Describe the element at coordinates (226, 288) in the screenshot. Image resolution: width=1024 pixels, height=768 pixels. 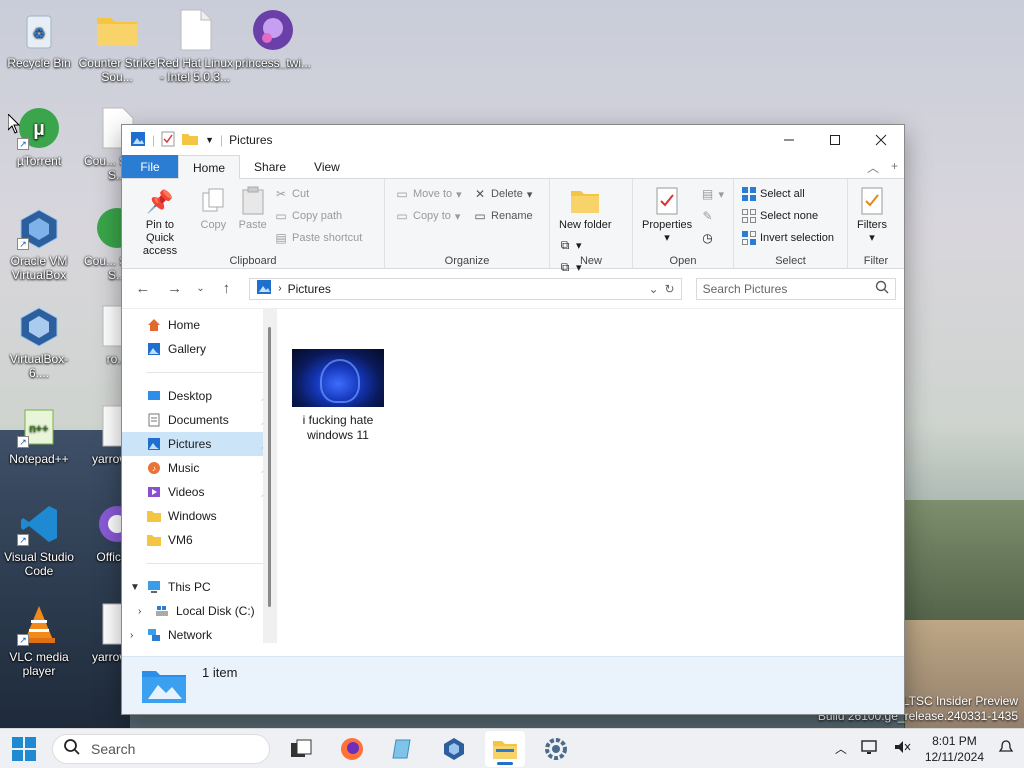
I see `up-arrow-icon: ↑` at that location.